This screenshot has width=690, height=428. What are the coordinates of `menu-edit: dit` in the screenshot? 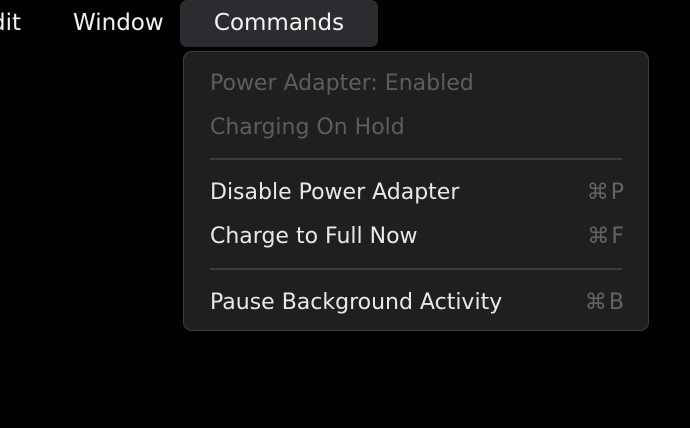 It's located at (10, 23).